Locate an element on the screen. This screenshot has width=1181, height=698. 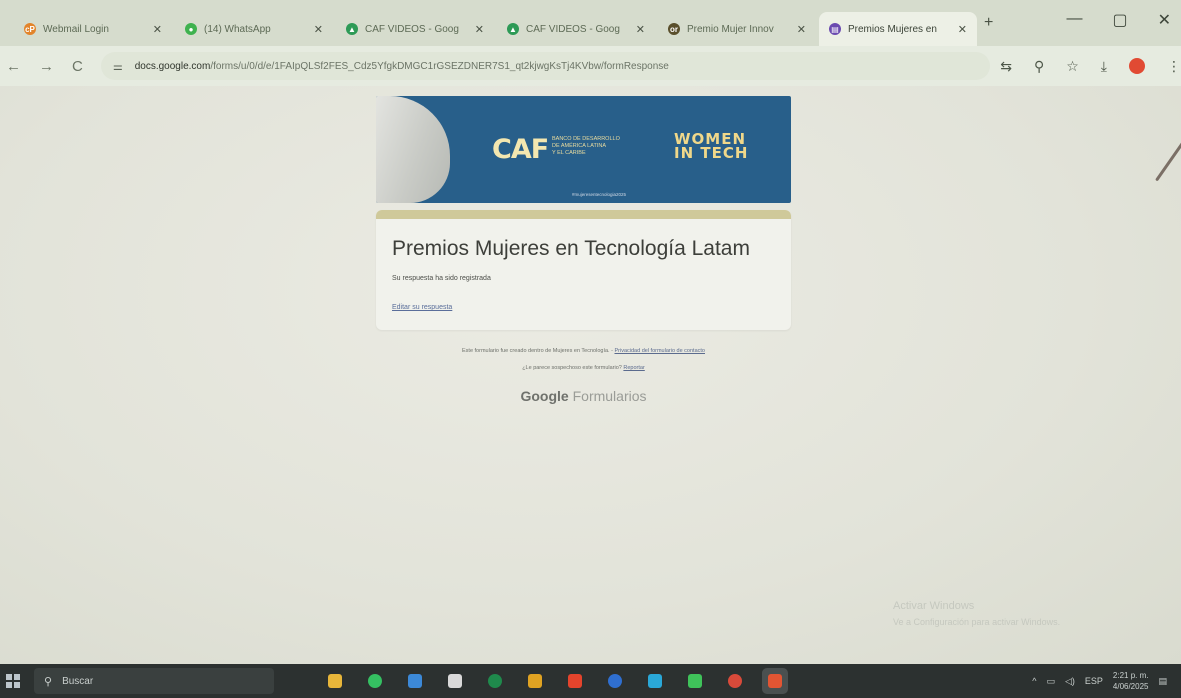
back-button: ← is located at coordinates (13, 66).